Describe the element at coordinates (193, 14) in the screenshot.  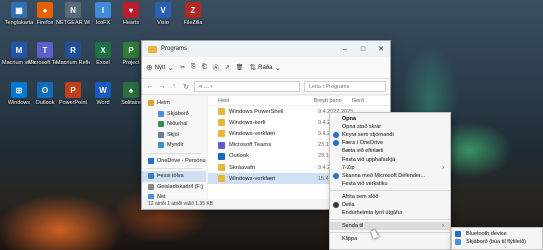
I see `desktop-icon-filezilla: Z FileZilla` at that location.